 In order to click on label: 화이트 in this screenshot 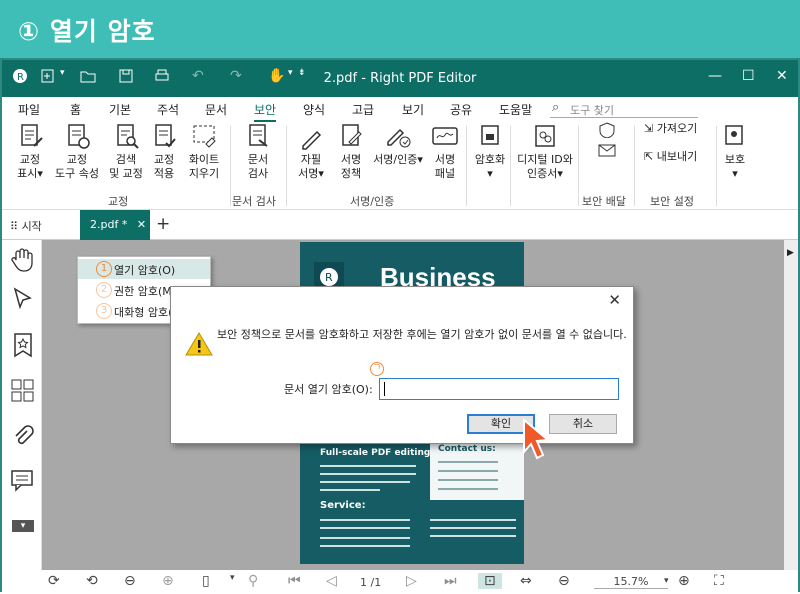, I will do `click(204, 159)`.